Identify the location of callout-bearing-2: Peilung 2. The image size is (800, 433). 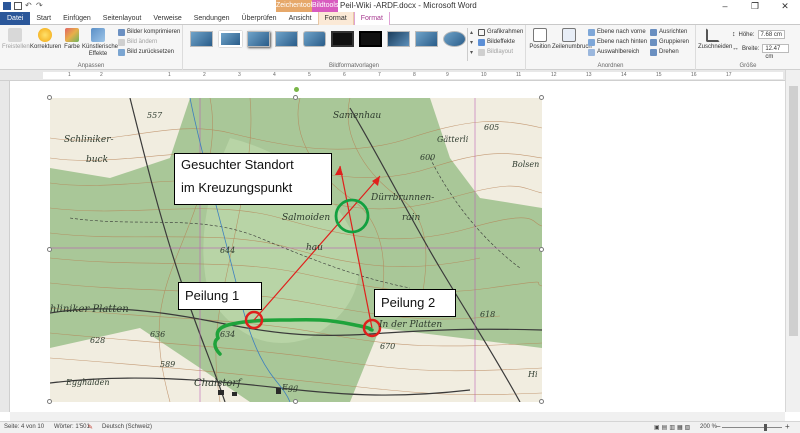
(415, 303).